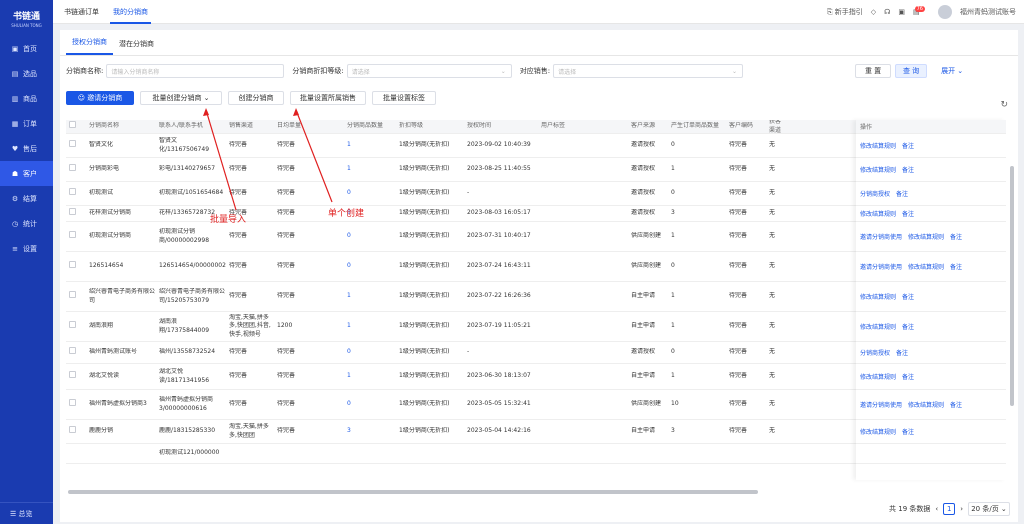 The width and height of the screenshot is (1024, 524). Describe the element at coordinates (873, 71) in the screenshot. I see `reset-button: 重 置` at that location.